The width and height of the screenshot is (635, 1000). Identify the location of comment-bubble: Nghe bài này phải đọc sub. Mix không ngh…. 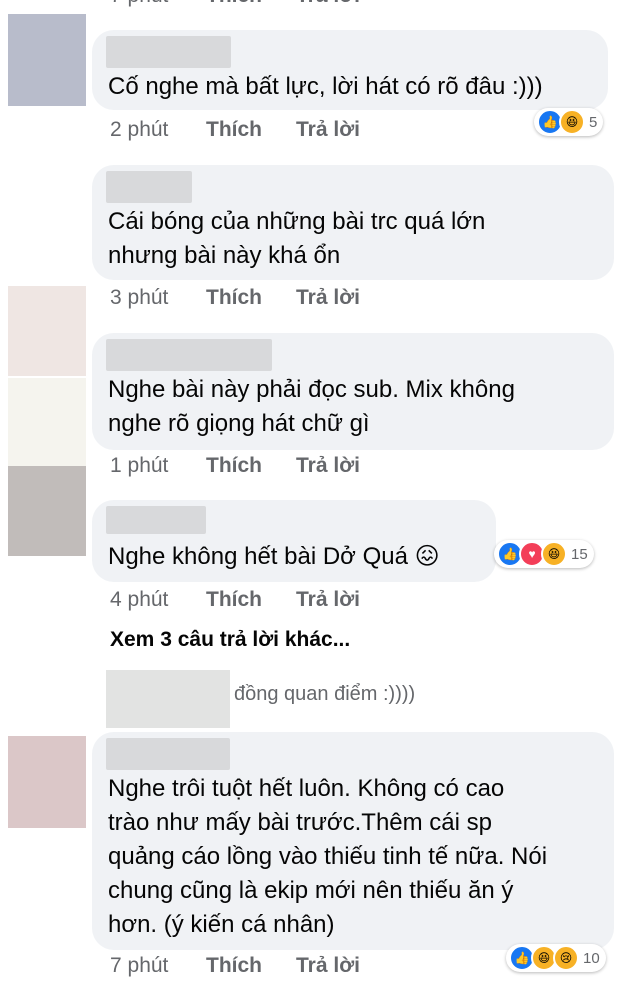
(353, 391).